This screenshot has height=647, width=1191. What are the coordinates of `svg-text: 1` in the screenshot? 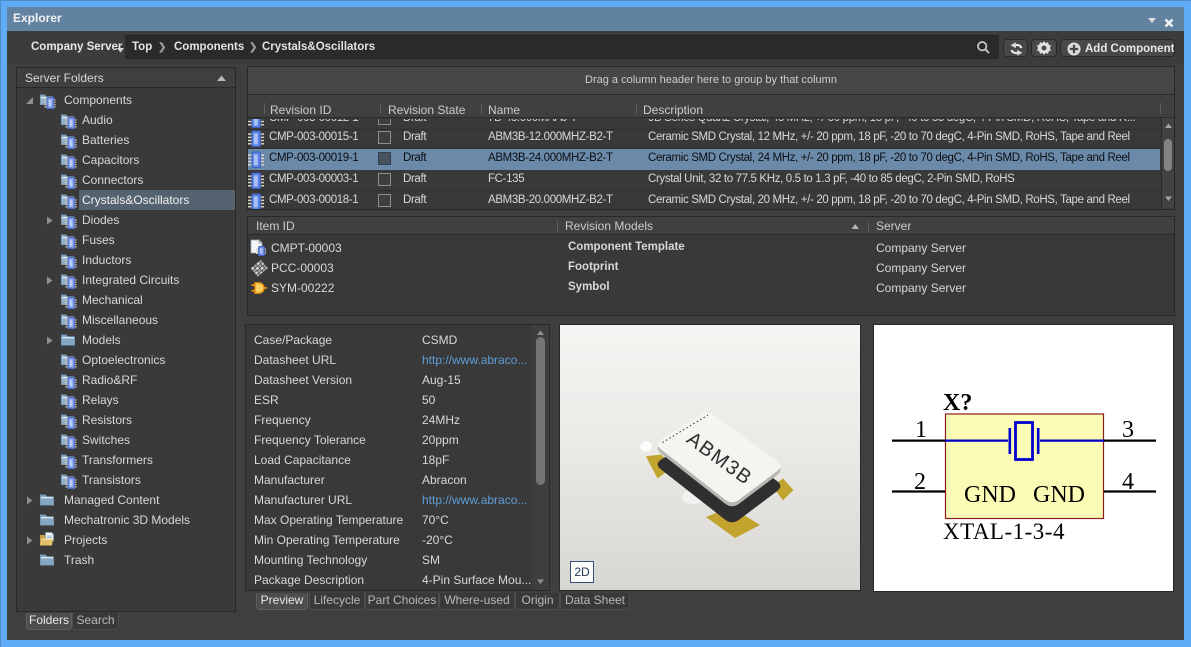 It's located at (921, 430).